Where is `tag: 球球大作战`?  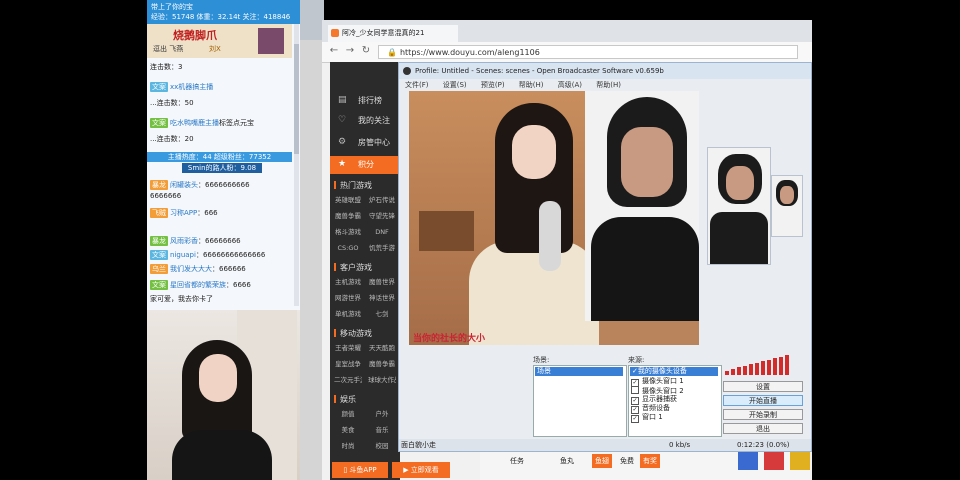
tag: 球球大作战 is located at coordinates (382, 380).